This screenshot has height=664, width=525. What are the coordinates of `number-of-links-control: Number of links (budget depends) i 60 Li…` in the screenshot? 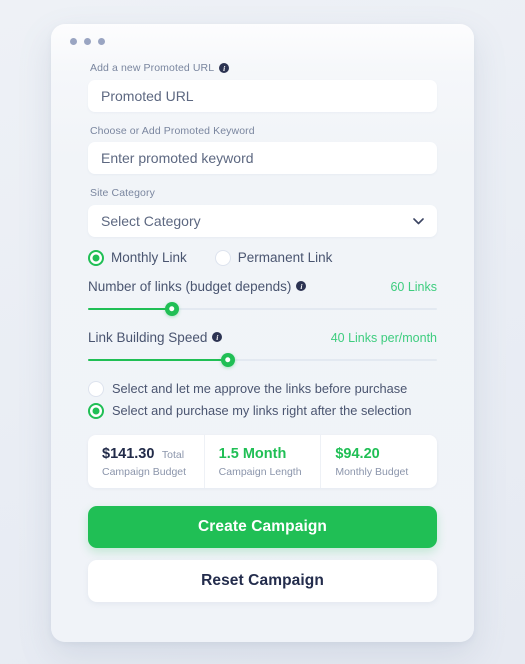 It's located at (262, 297).